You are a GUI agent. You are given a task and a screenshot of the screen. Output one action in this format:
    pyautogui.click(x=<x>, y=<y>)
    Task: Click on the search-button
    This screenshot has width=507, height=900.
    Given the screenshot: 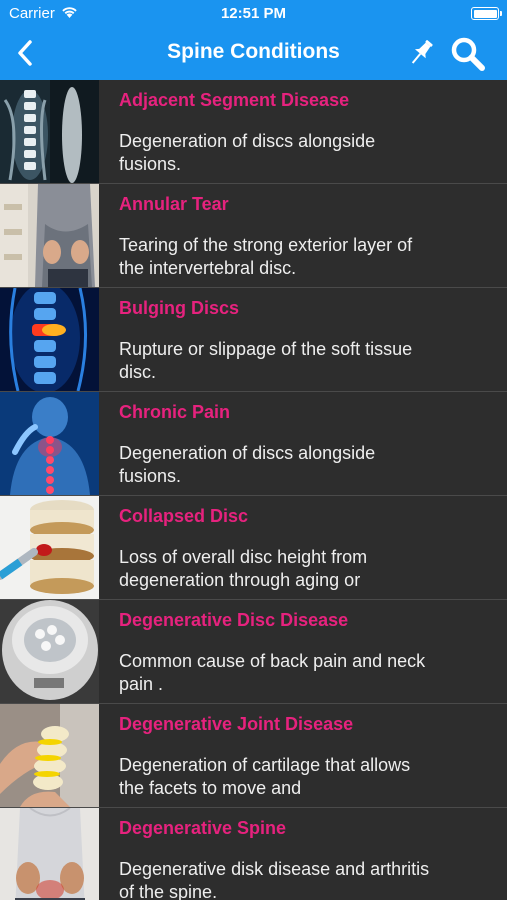 What is the action you would take?
    pyautogui.click(x=468, y=54)
    